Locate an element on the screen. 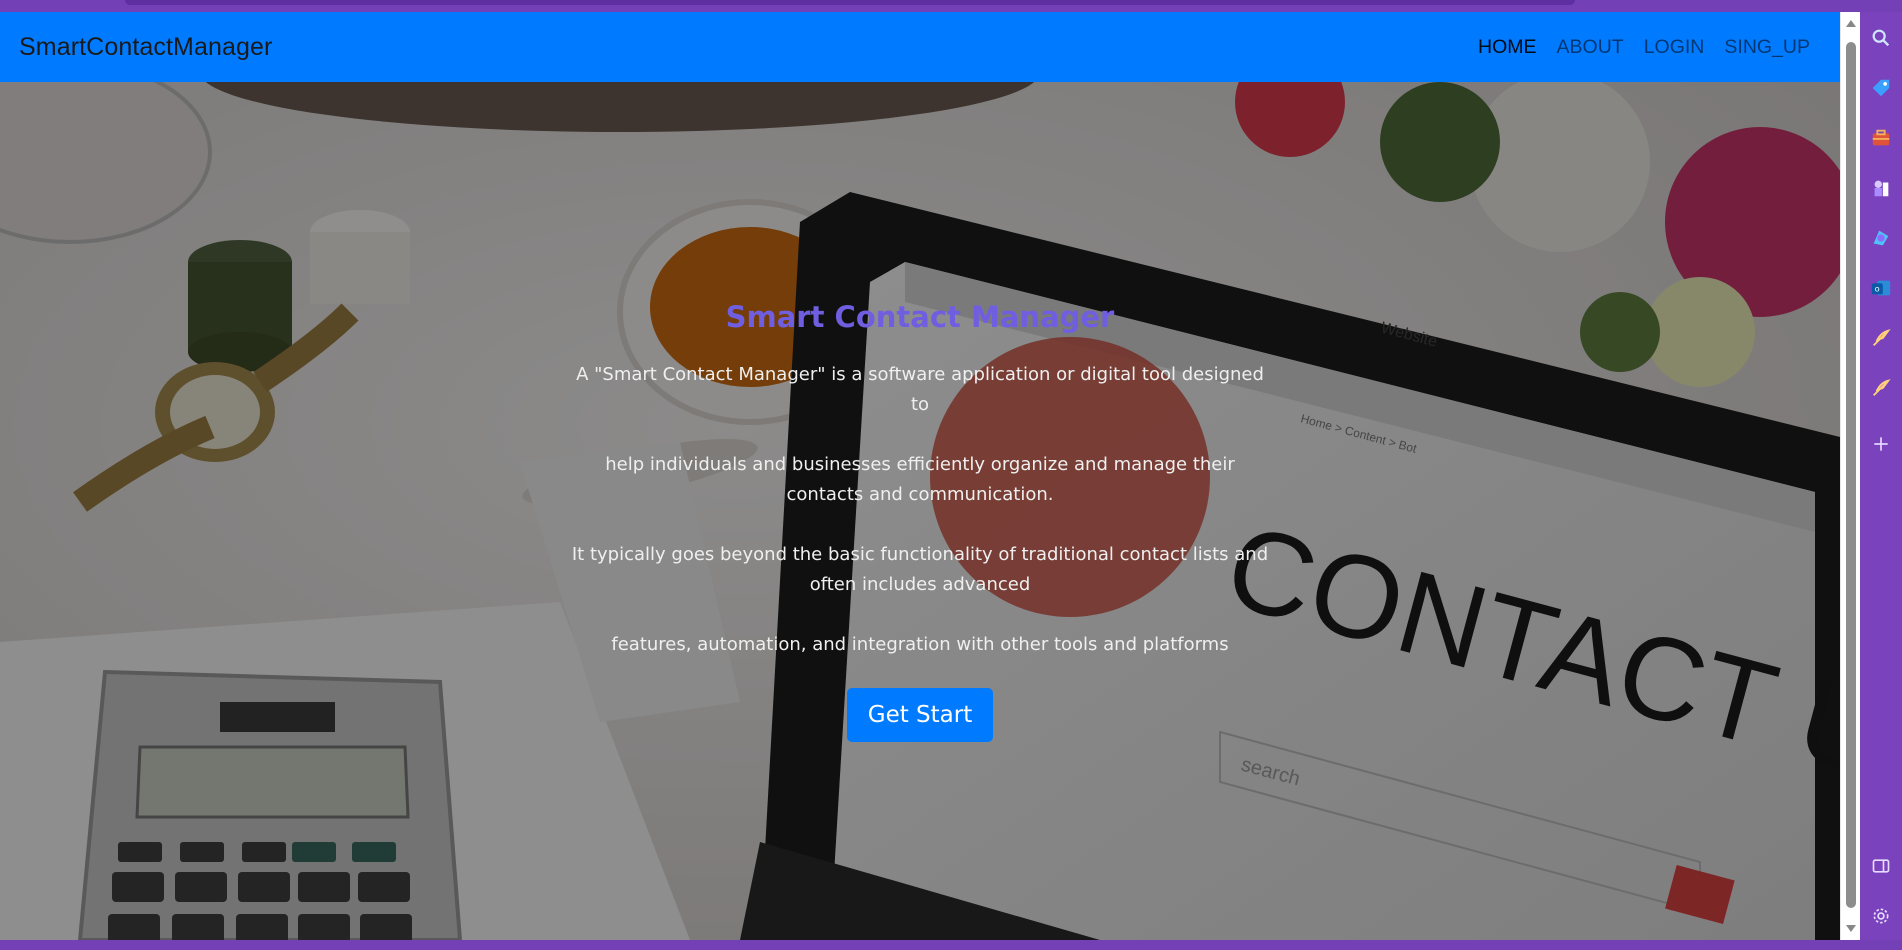  chess-icon is located at coordinates (1881, 188).